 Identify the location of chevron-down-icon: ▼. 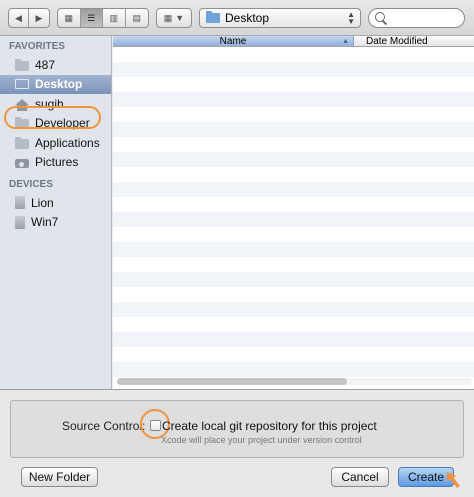
(180, 18).